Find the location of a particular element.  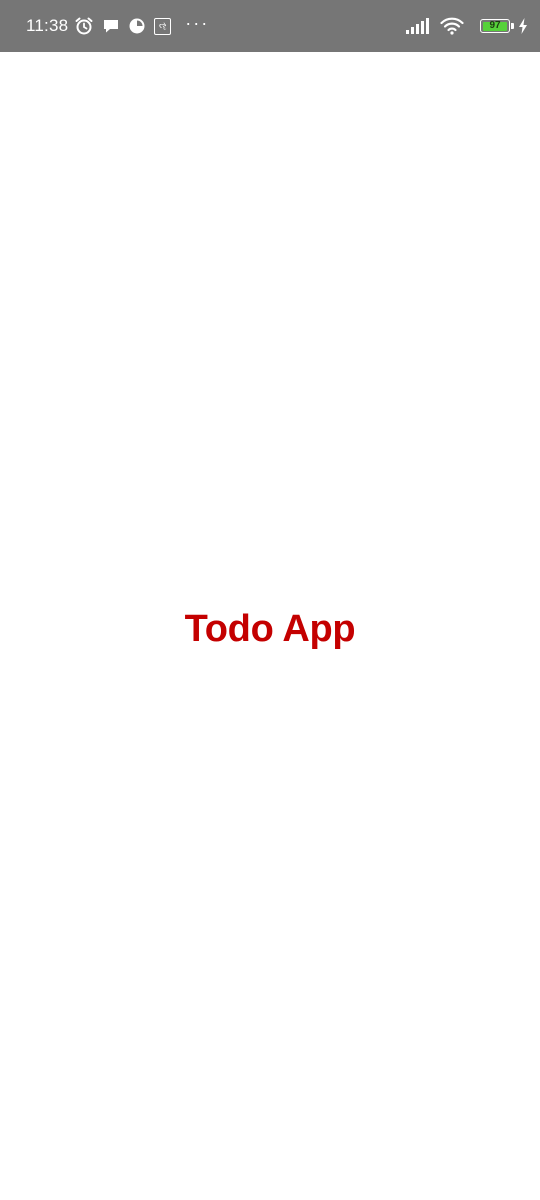

app-title: Todo App is located at coordinates (270, 629).